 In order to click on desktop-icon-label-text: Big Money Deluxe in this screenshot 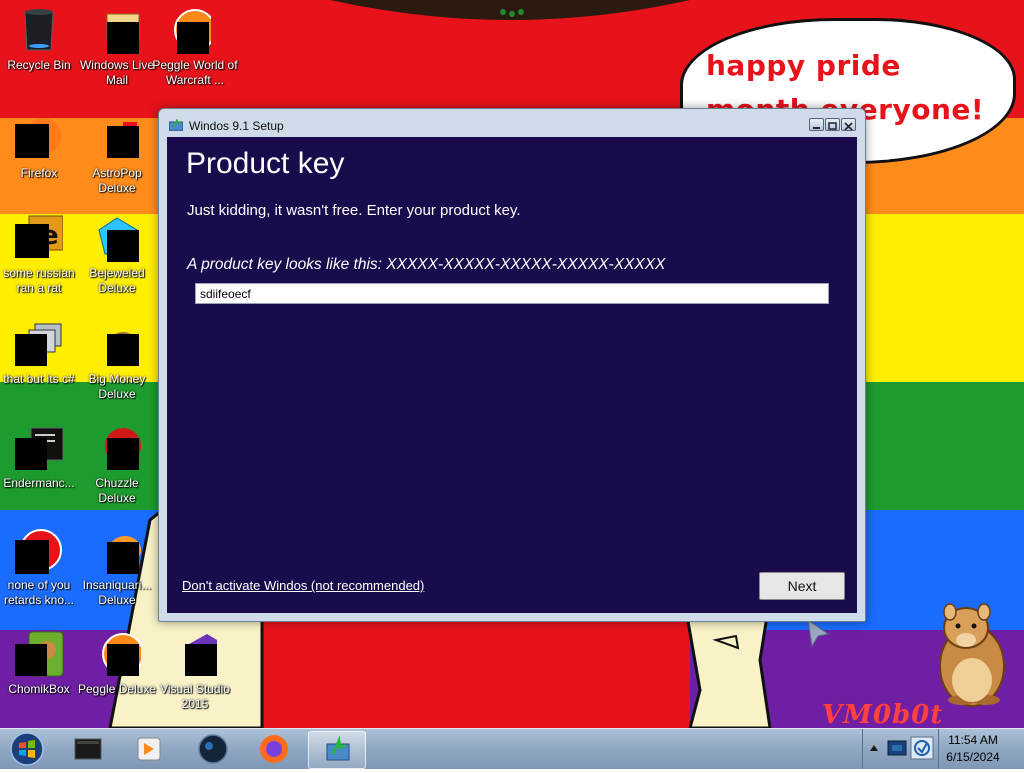, I will do `click(117, 386)`.